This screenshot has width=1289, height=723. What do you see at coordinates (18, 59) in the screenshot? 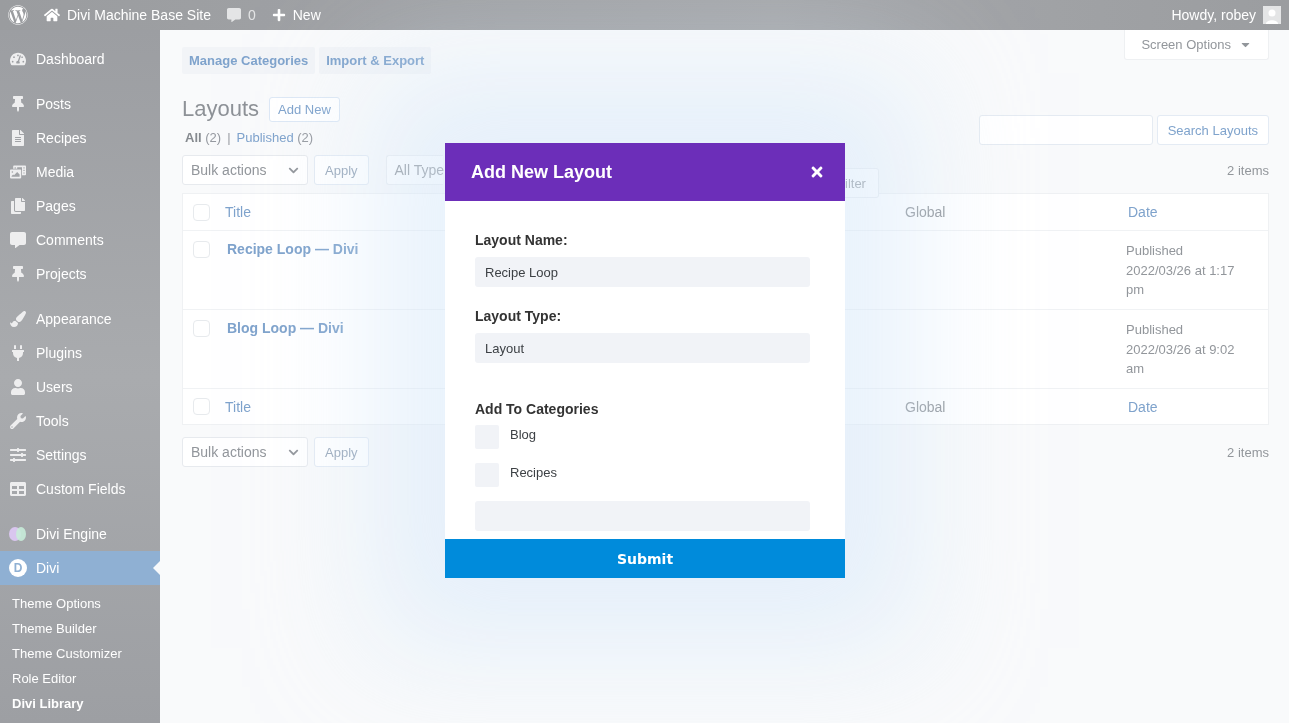
I see `dashboard-icon` at bounding box center [18, 59].